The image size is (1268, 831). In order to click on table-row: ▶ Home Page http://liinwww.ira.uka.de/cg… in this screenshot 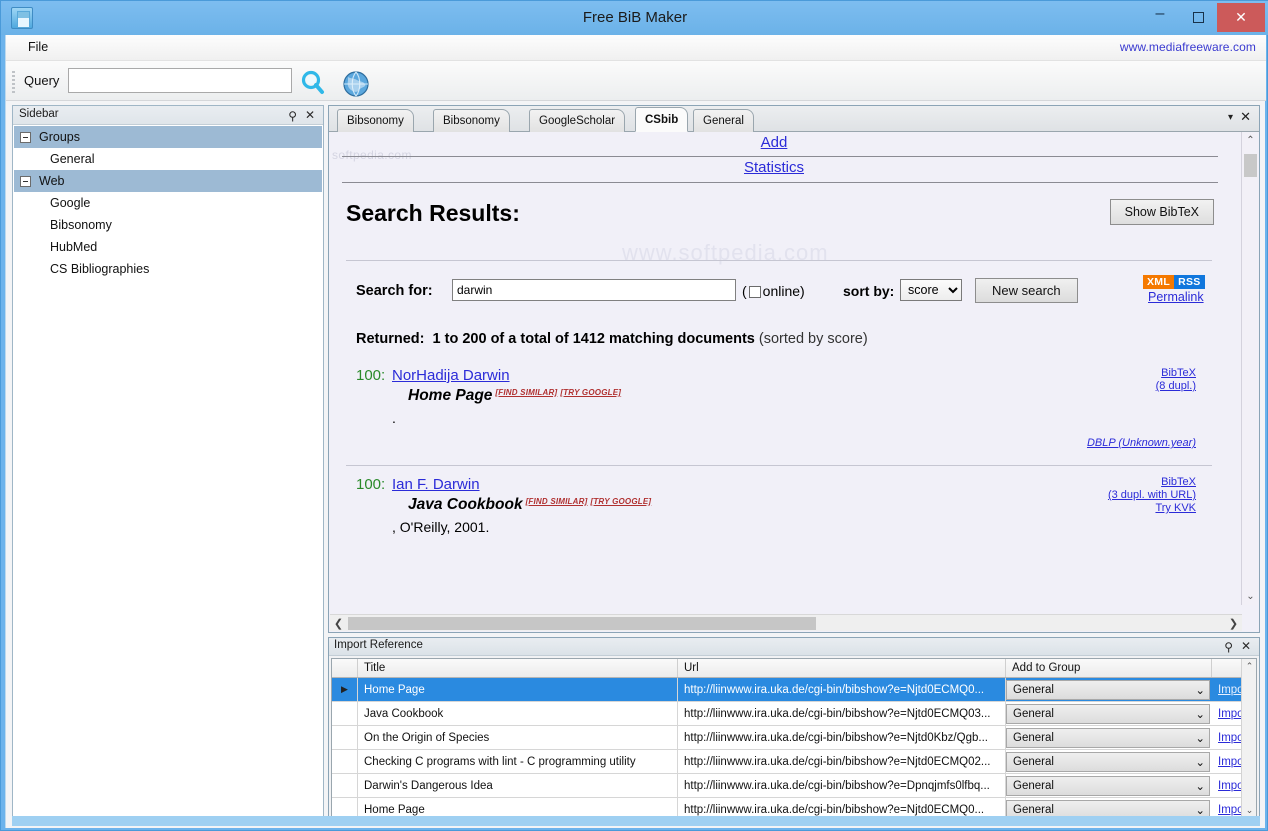, I will do `click(794, 690)`.